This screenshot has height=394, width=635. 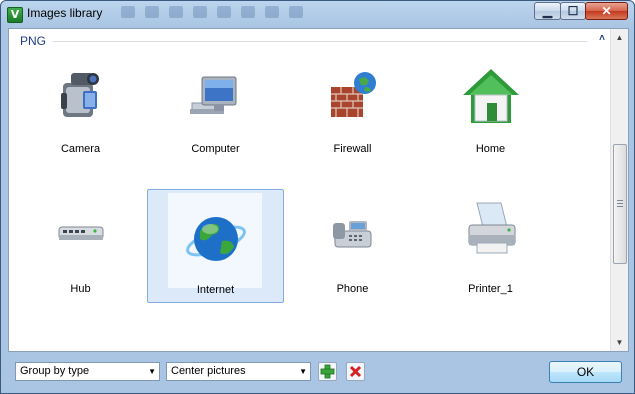 I want to click on title-bar: V Images library ▁ ☐ ✕, so click(x=317, y=14).